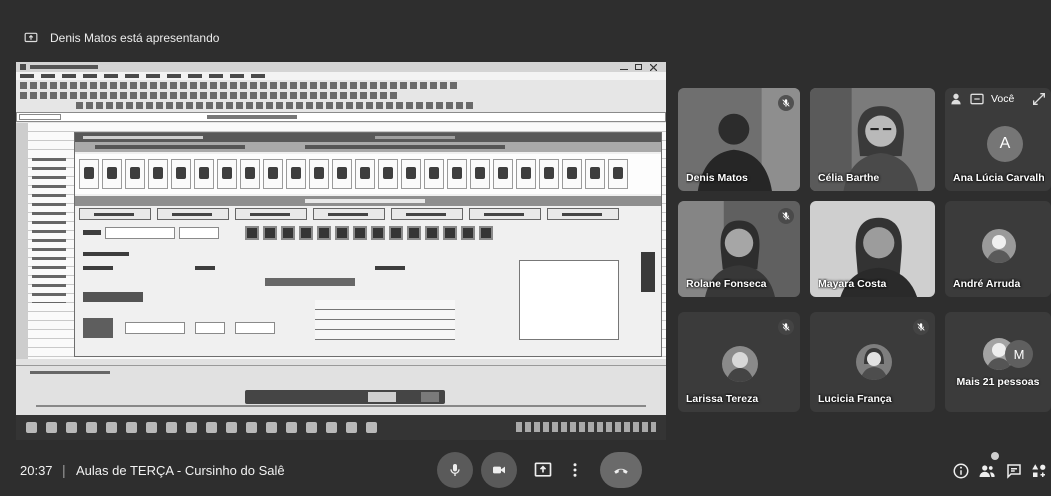 Image resolution: width=1051 pixels, height=496 pixels. What do you see at coordinates (977, 99) in the screenshot?
I see `self-view-icon` at bounding box center [977, 99].